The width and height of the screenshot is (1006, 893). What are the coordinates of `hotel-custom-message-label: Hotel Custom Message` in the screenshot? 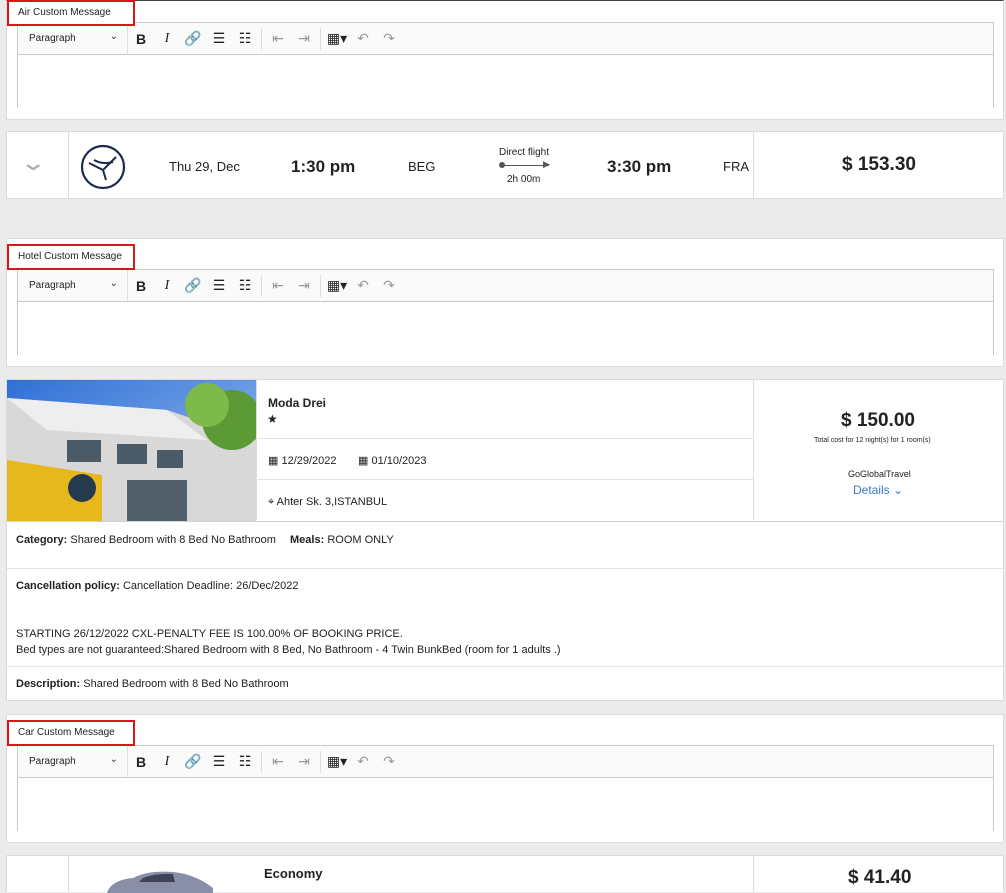 It's located at (71, 257).